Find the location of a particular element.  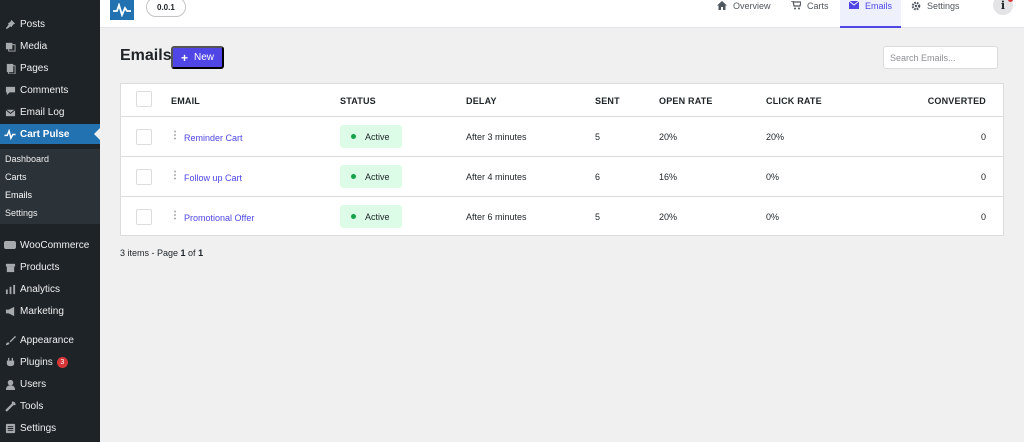

sidebar-item-users: Users is located at coordinates (50, 384).